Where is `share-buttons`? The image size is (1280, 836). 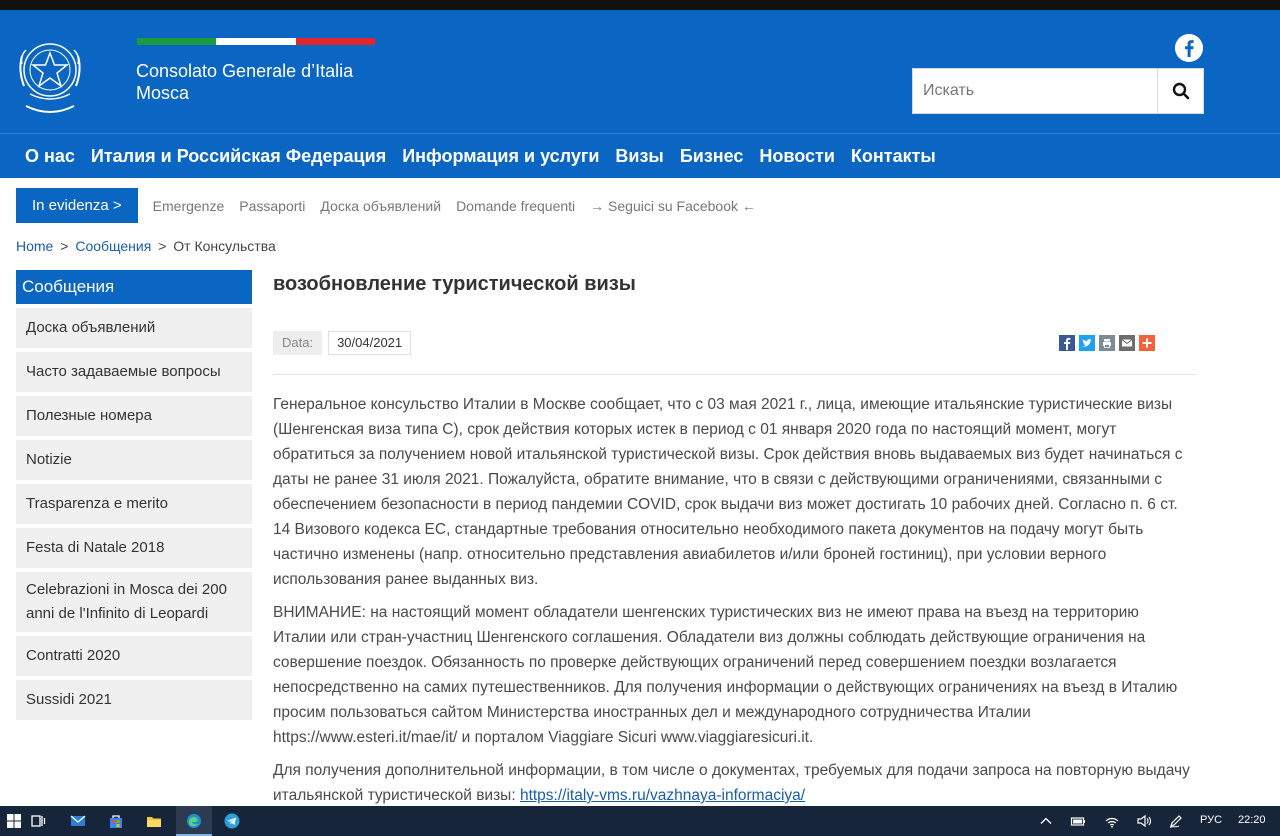
share-buttons is located at coordinates (1105, 343).